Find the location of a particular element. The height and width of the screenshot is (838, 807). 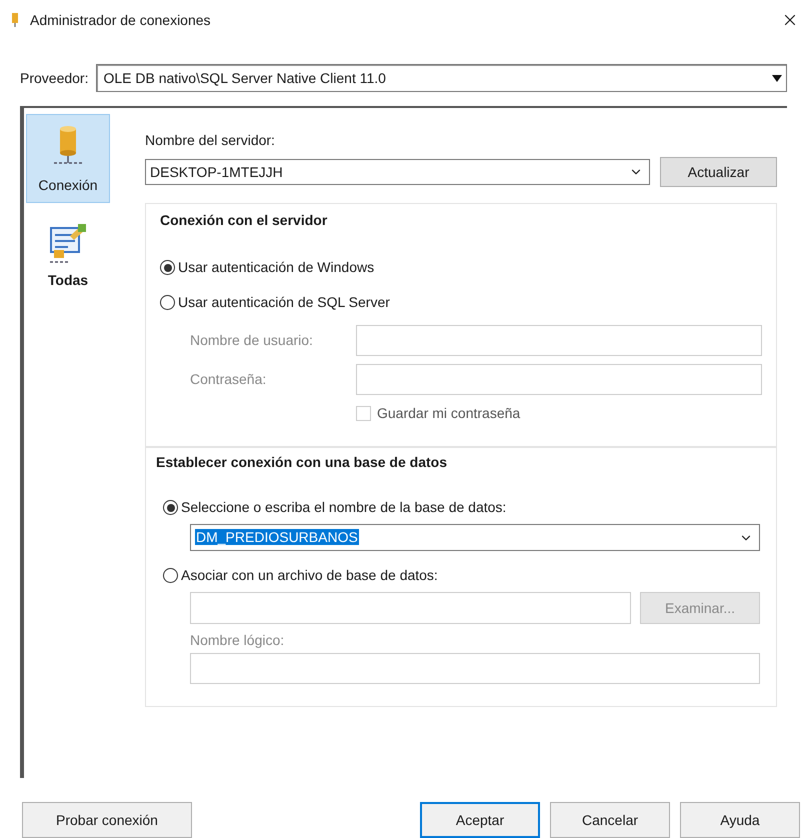

provider-label: Proveedor: is located at coordinates (54, 78).